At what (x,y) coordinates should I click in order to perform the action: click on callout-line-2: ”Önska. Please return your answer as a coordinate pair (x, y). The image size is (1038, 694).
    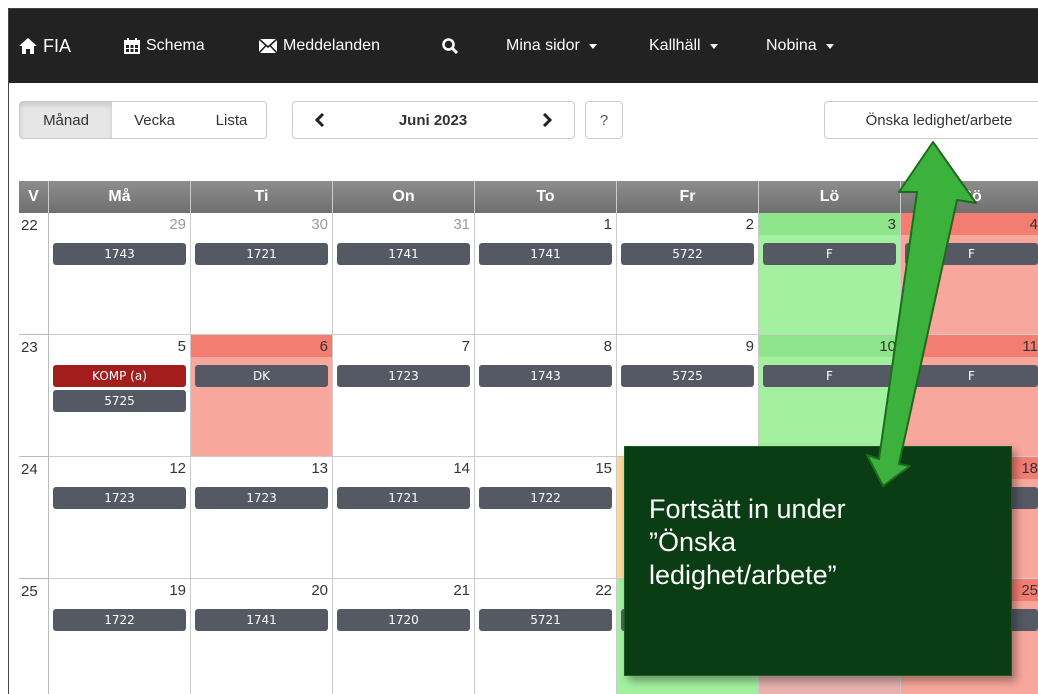
    Looking at the image, I should click on (693, 542).